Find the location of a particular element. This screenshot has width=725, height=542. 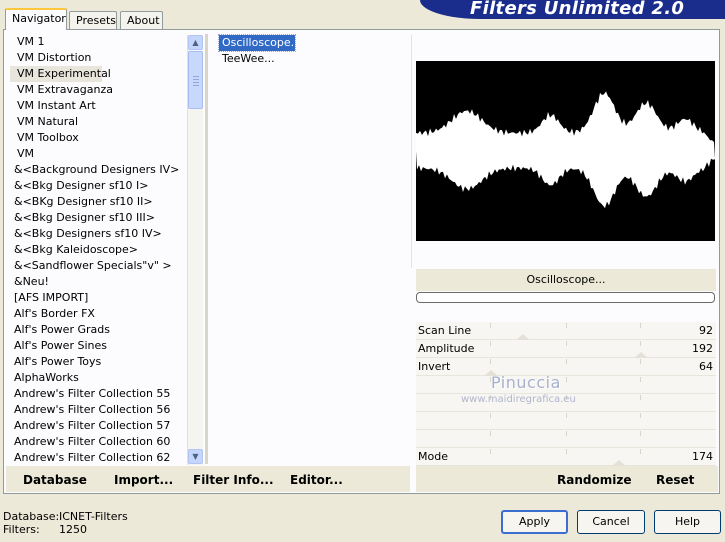

database-value: ICNET-Filters is located at coordinates (93, 516).